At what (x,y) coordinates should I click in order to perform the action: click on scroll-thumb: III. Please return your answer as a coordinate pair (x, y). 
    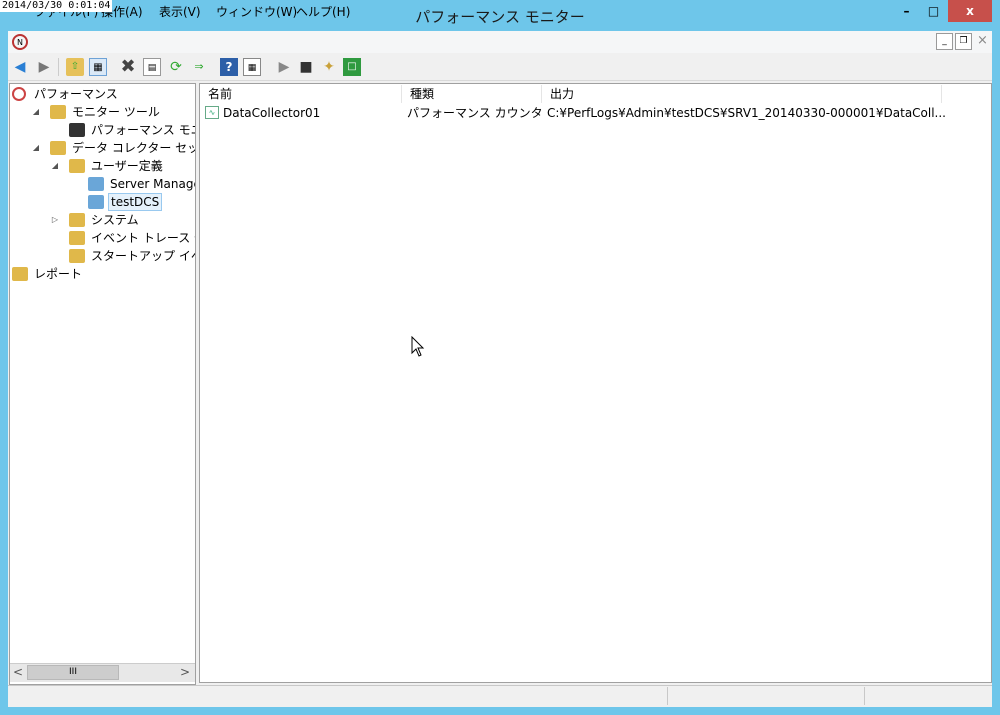
    Looking at the image, I should click on (73, 672).